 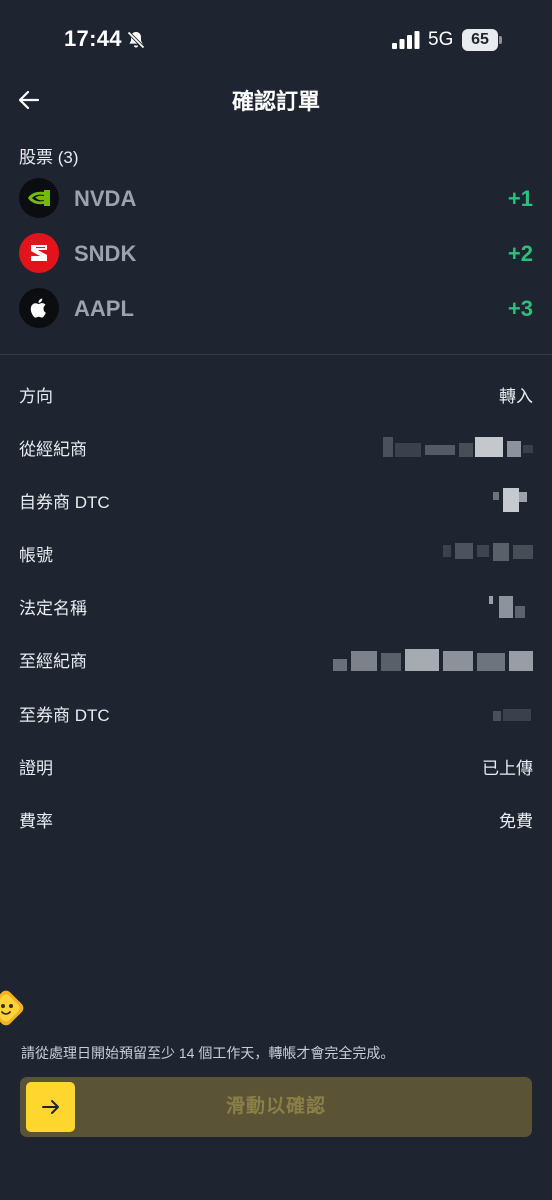 I want to click on slider-handle, so click(x=50, y=1107).